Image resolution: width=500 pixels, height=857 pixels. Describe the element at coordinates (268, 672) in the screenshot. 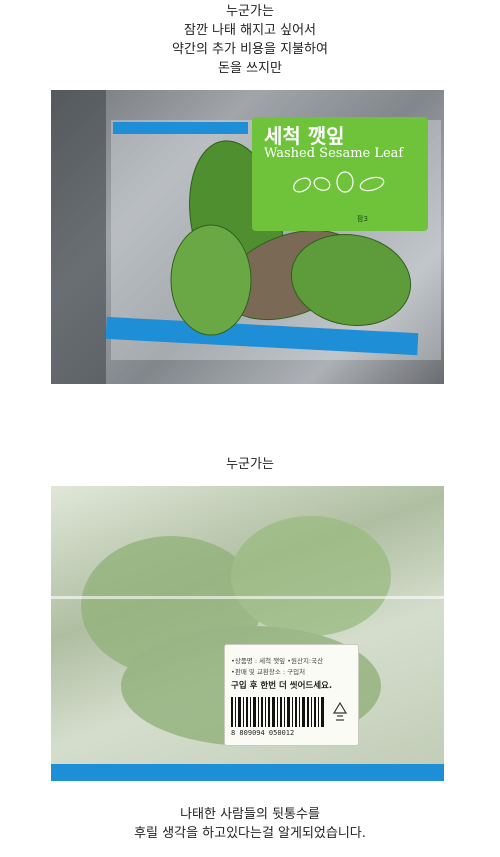

I see `sticker-sales-place: •판매 및 교환장소 : 구입처` at that location.